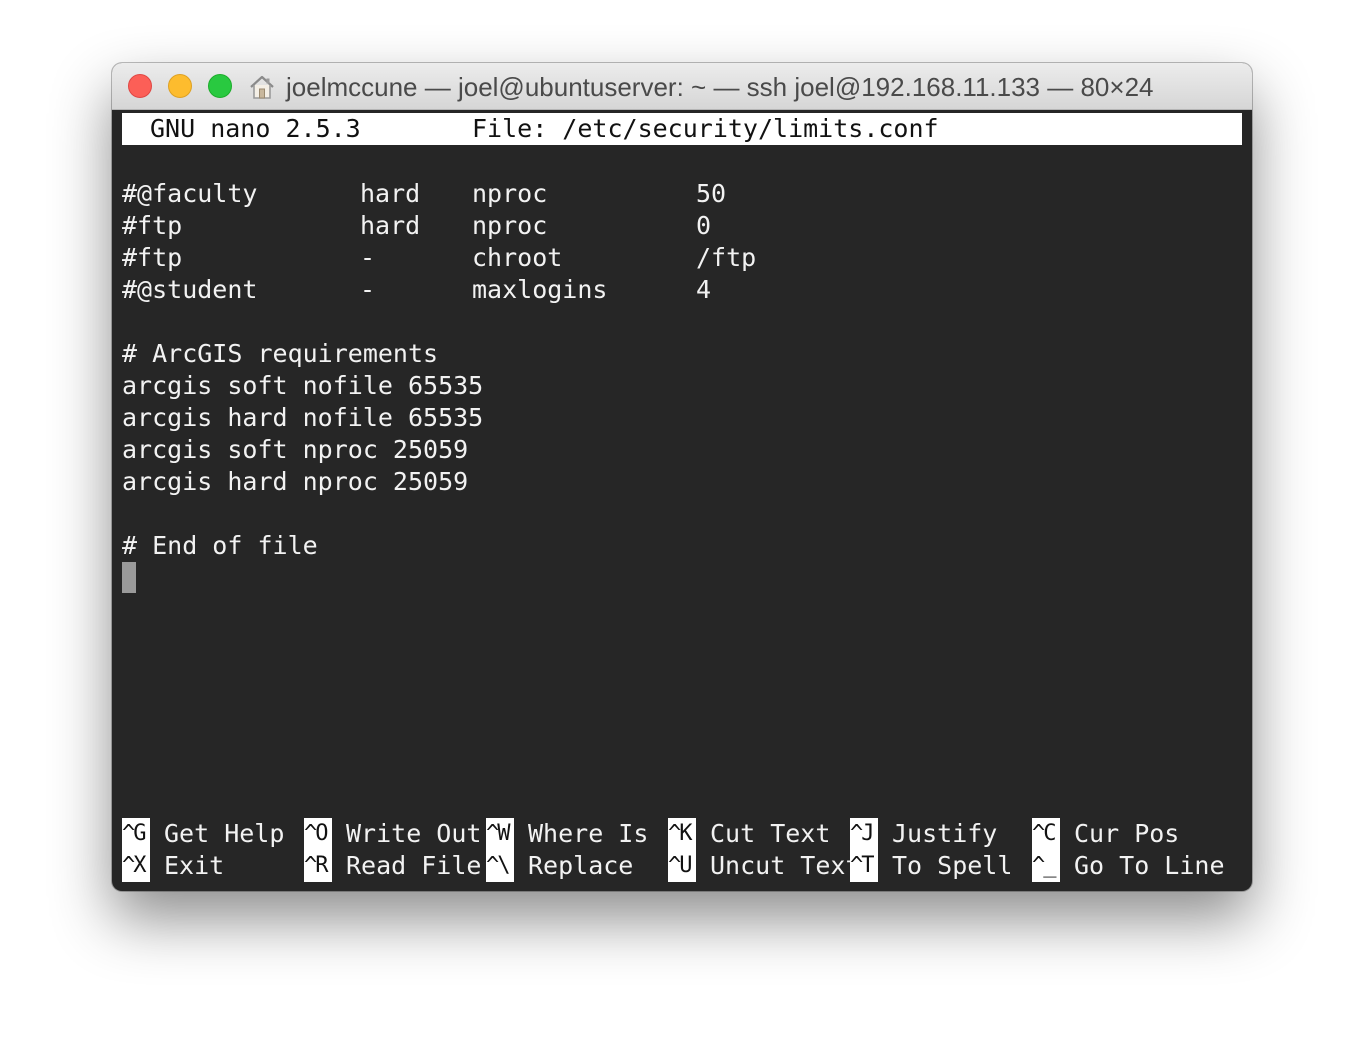  What do you see at coordinates (711, 193) in the screenshot?
I see `col-value: 50` at bounding box center [711, 193].